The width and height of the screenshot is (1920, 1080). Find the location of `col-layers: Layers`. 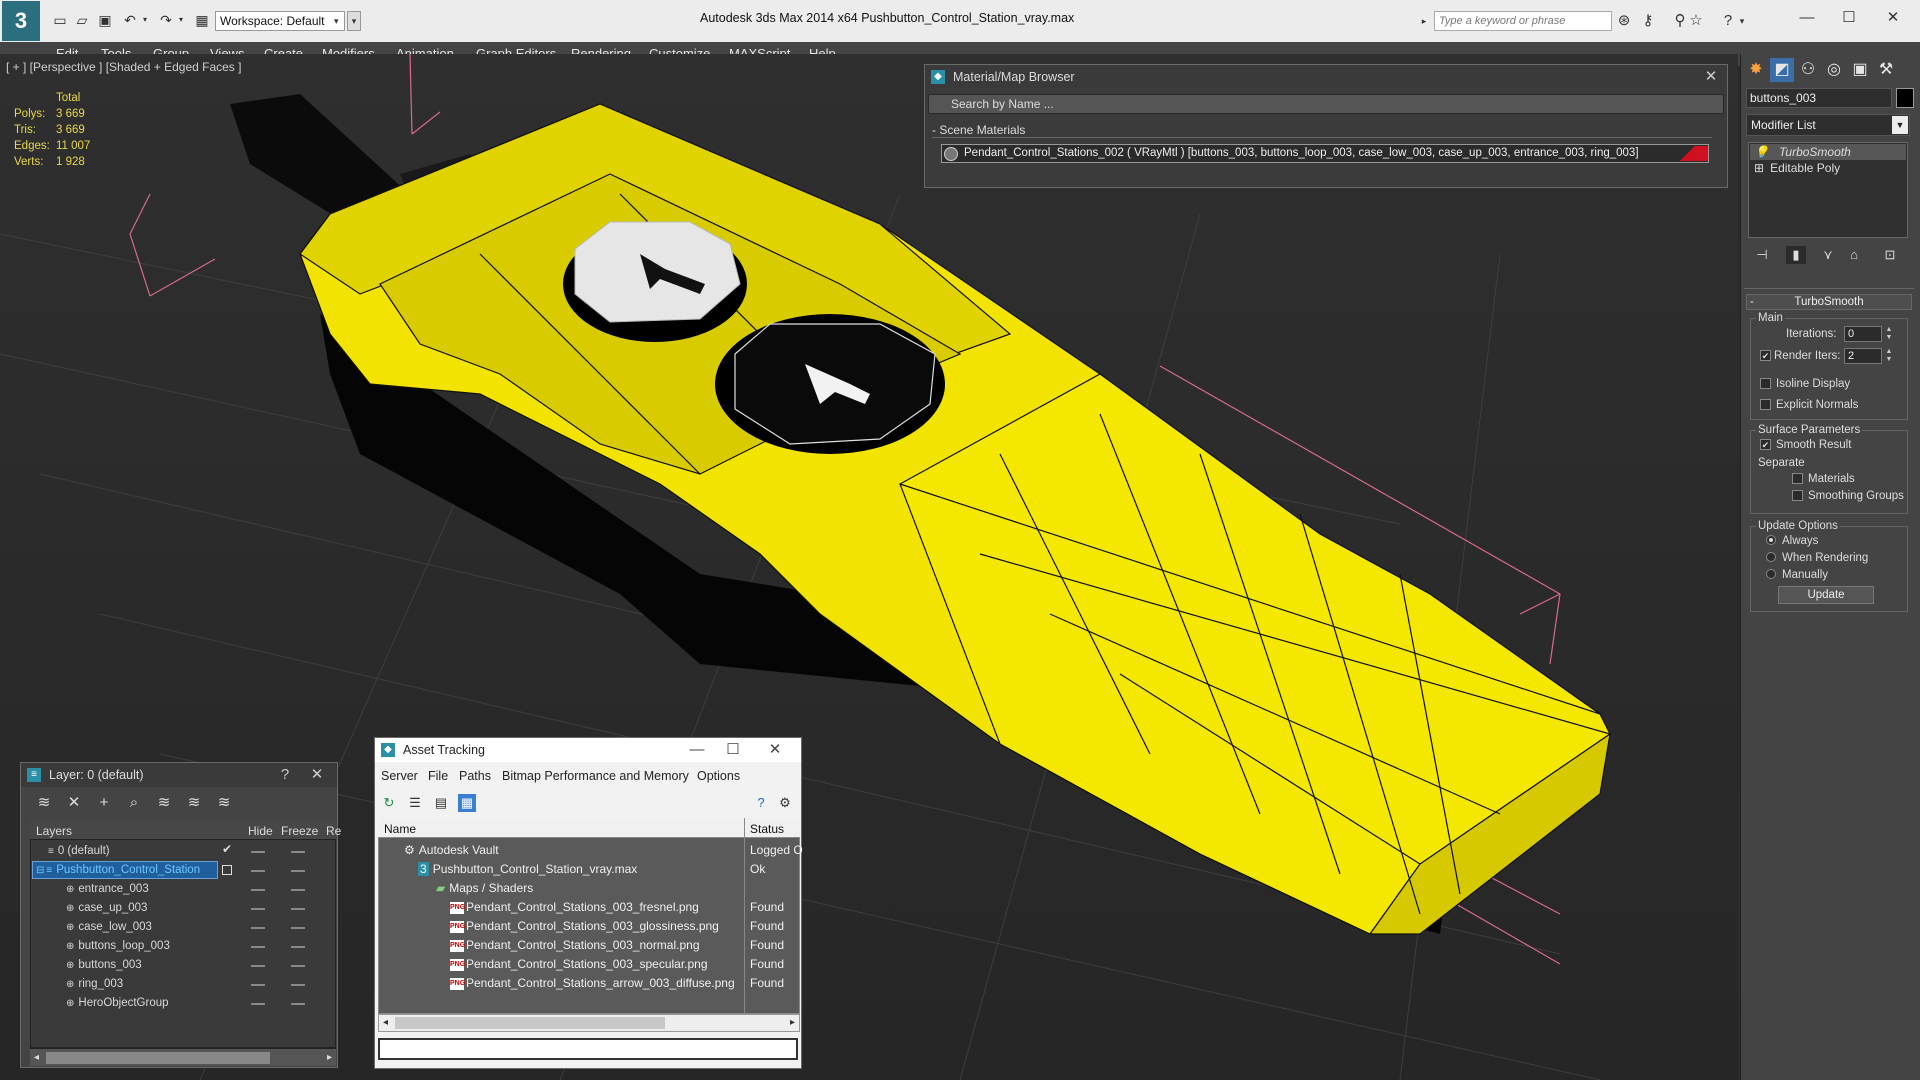

col-layers: Layers is located at coordinates (54, 831).